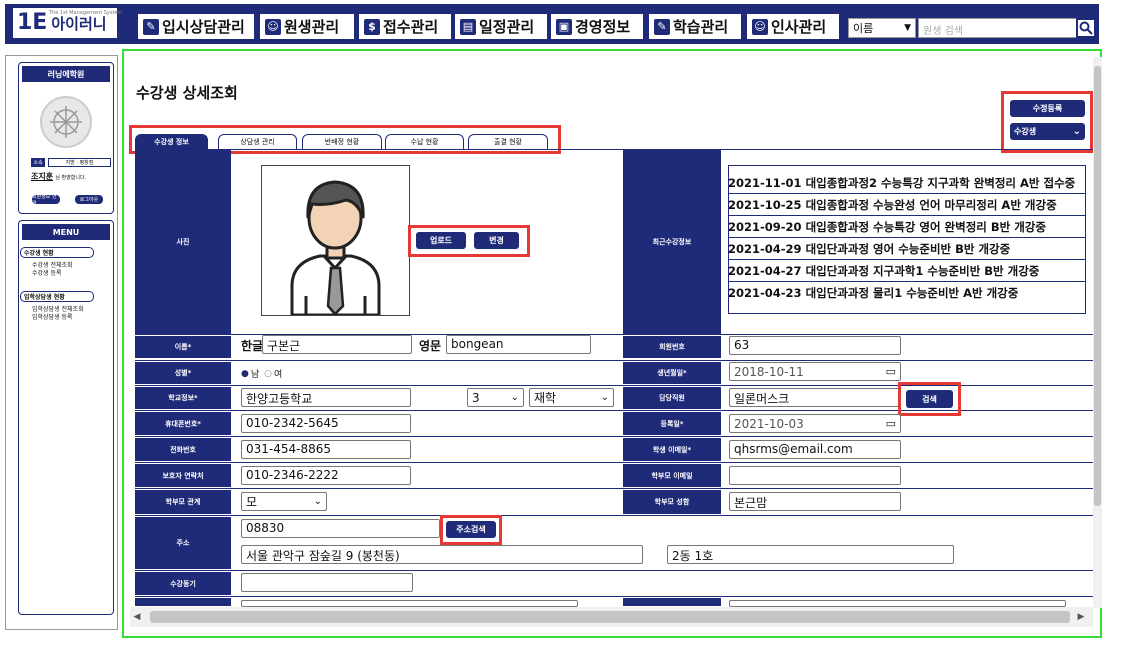 This screenshot has height=645, width=1122. Describe the element at coordinates (1081, 617) in the screenshot. I see `scroll-right-arrow-icon: ▶` at that location.